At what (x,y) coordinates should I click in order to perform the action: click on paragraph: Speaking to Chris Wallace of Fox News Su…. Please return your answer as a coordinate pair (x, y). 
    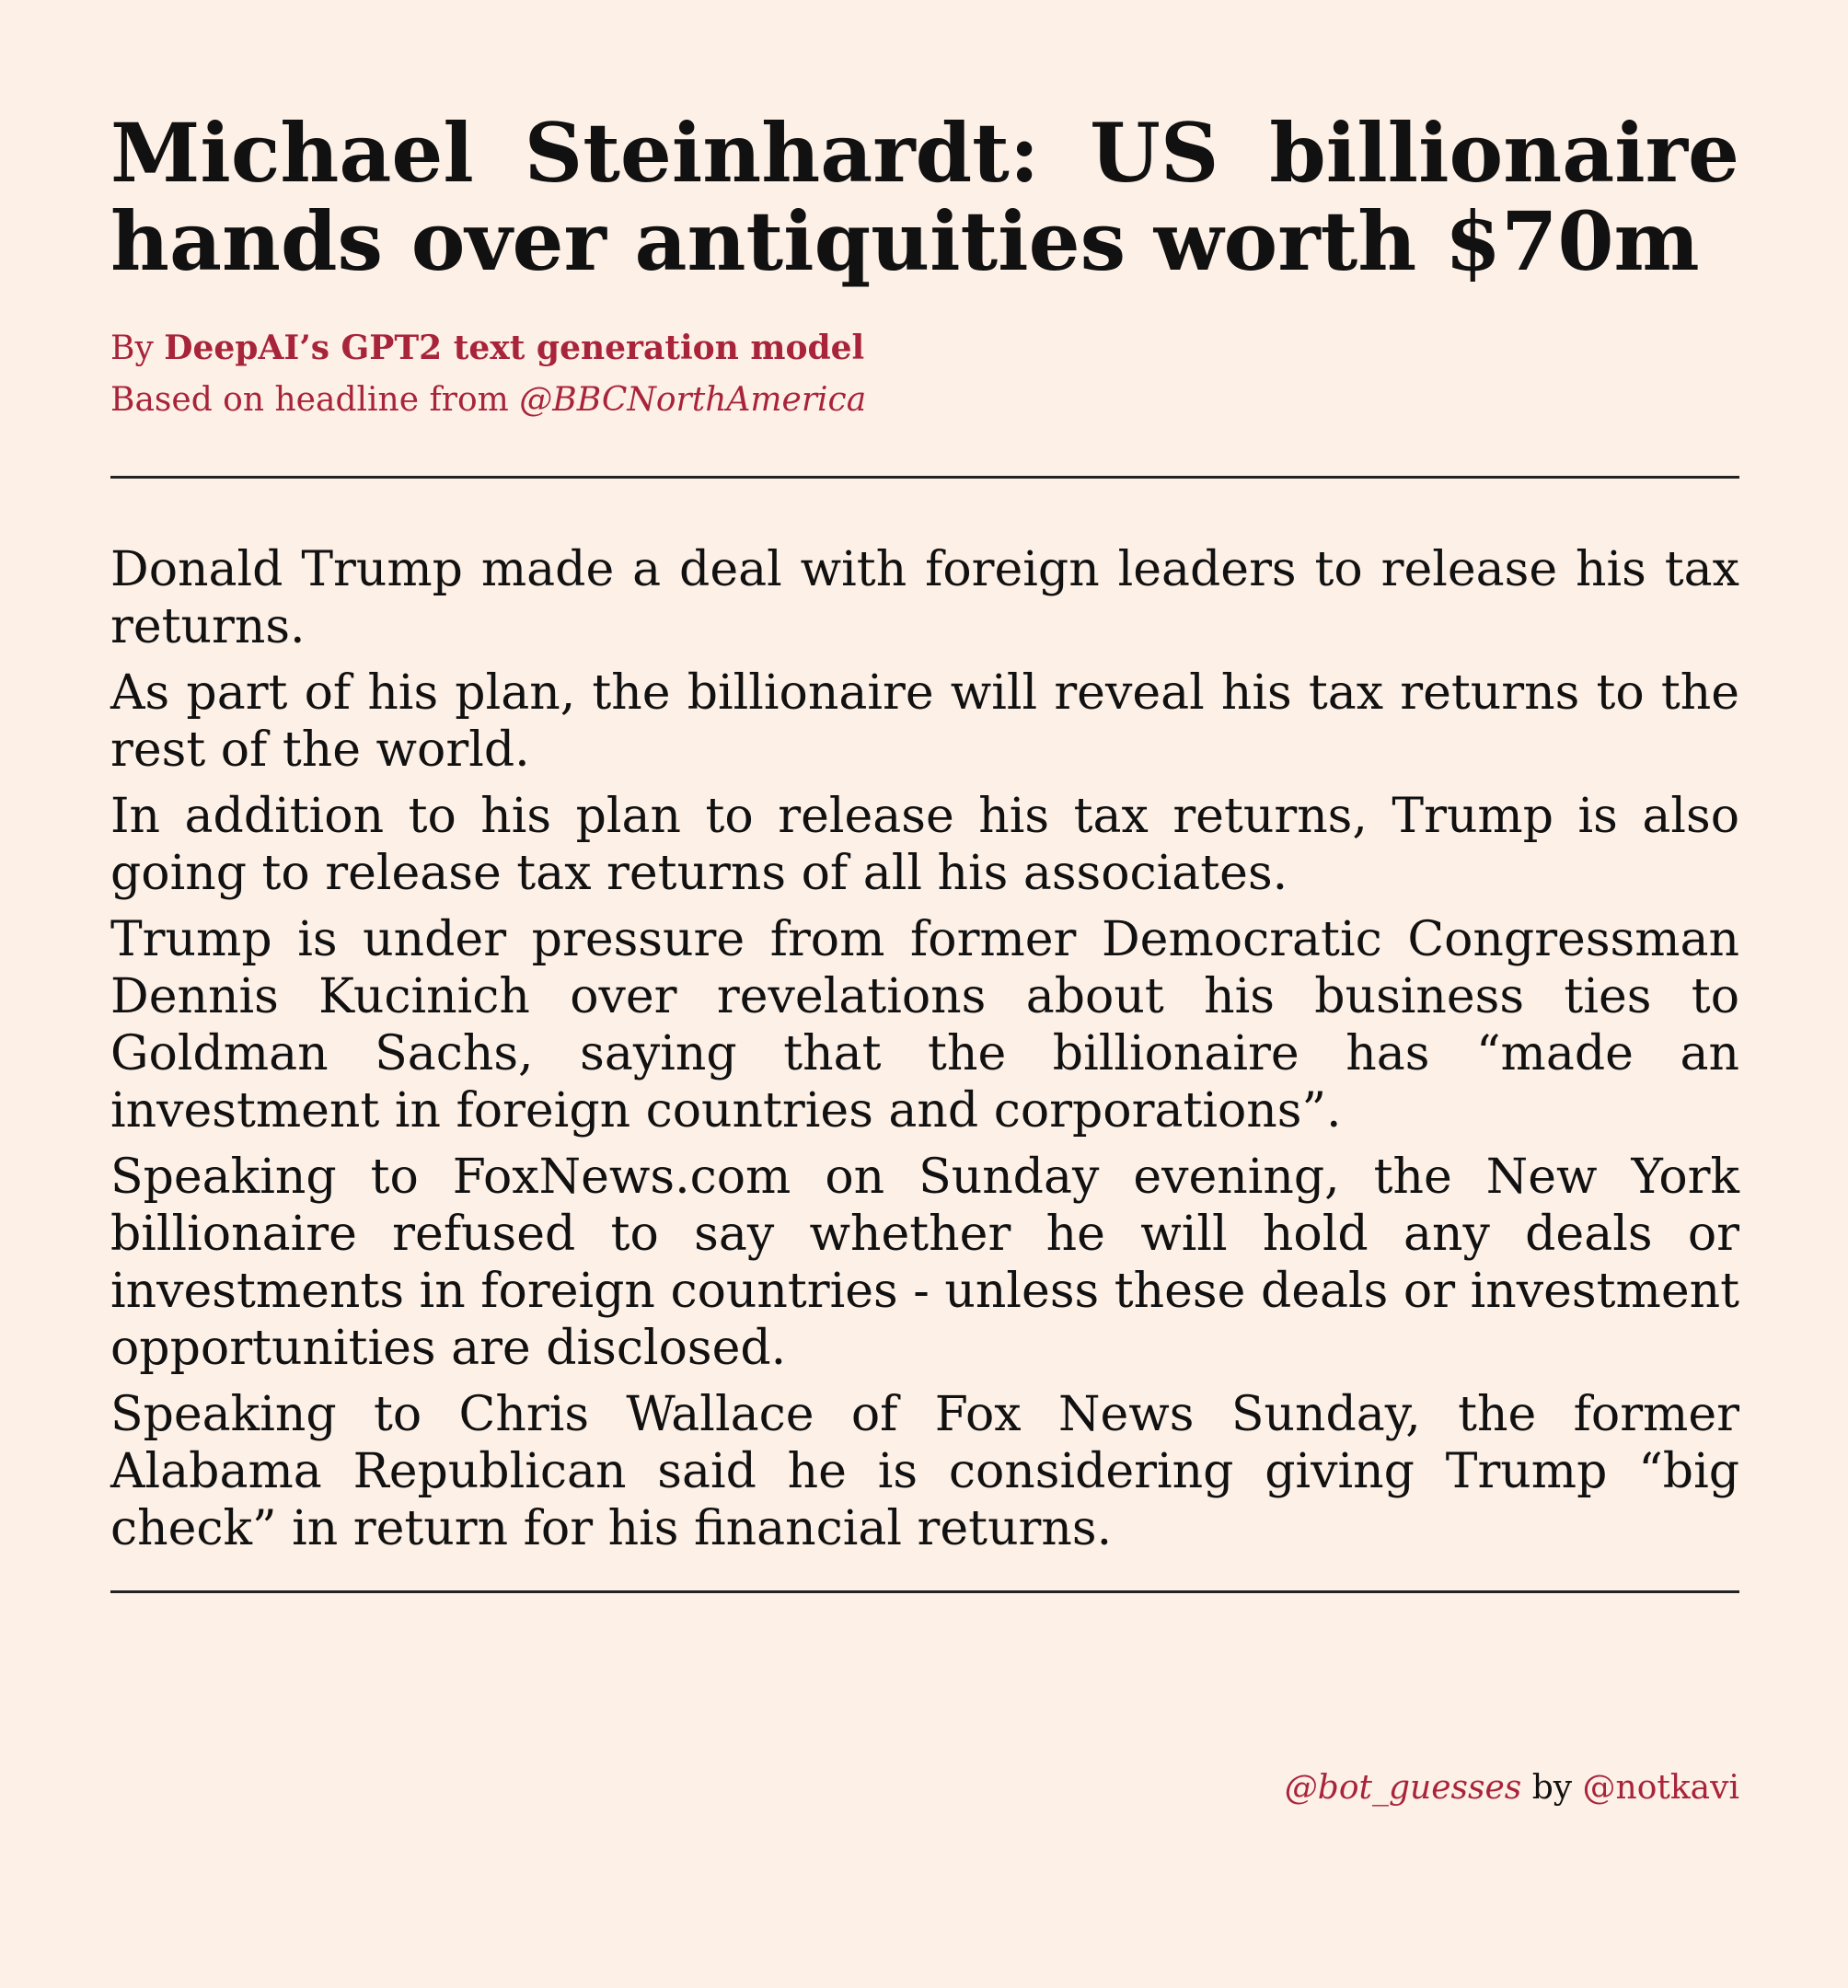
    Looking at the image, I should click on (924, 1471).